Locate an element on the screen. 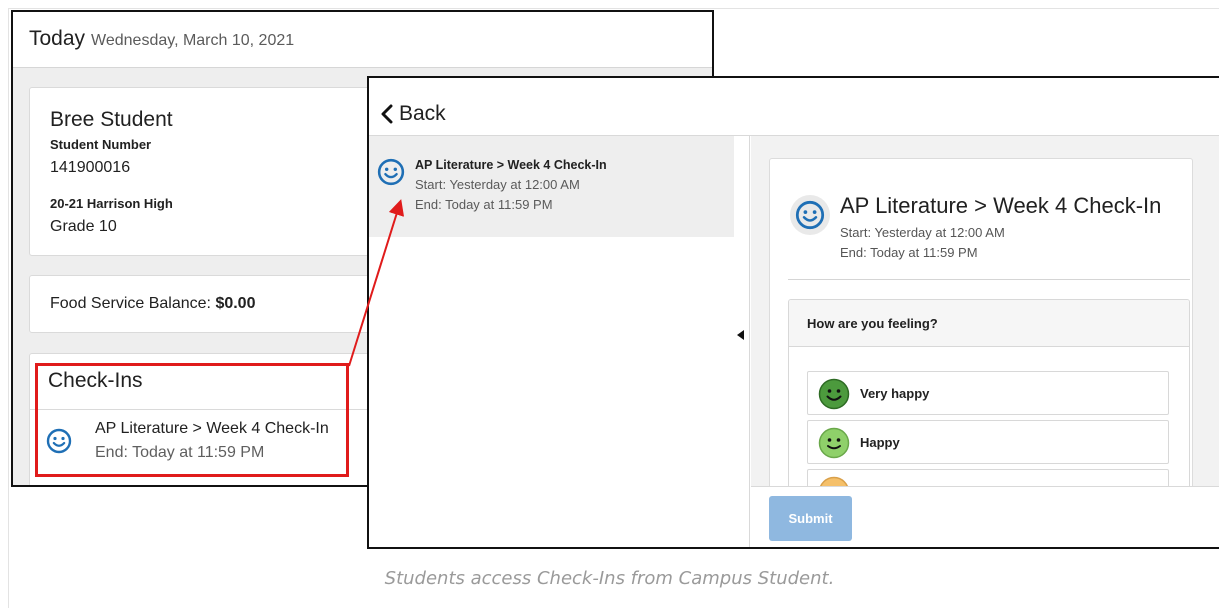 The width and height of the screenshot is (1219, 608). food-service-amount: $0.00 is located at coordinates (235, 303).